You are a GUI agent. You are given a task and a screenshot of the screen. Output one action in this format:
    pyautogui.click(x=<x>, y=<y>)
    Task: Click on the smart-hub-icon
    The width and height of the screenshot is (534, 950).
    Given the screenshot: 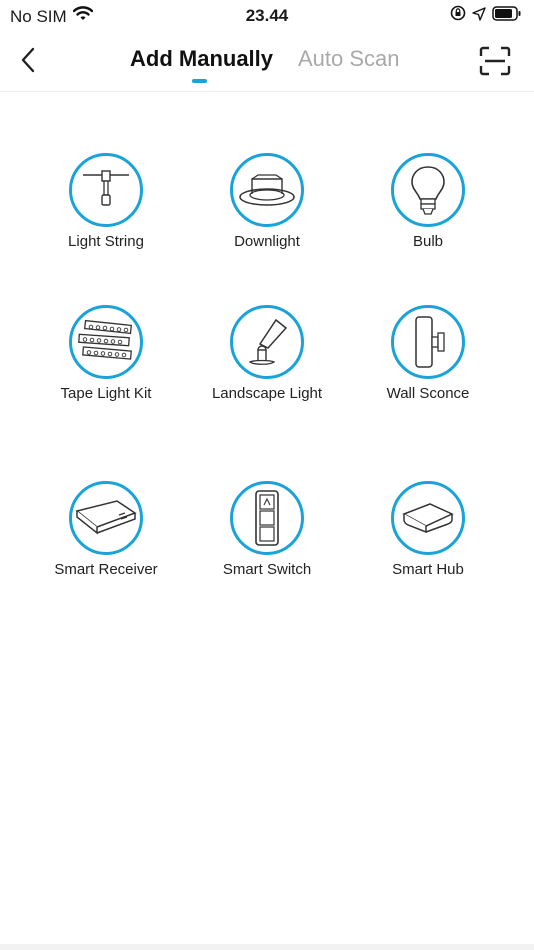 What is the action you would take?
    pyautogui.click(x=428, y=518)
    